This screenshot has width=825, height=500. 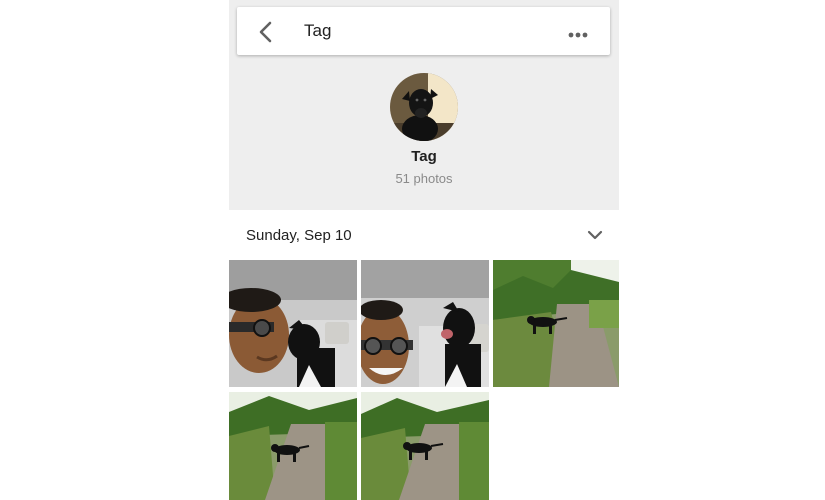 I want to click on photo-count: 51 photos, so click(x=424, y=178).